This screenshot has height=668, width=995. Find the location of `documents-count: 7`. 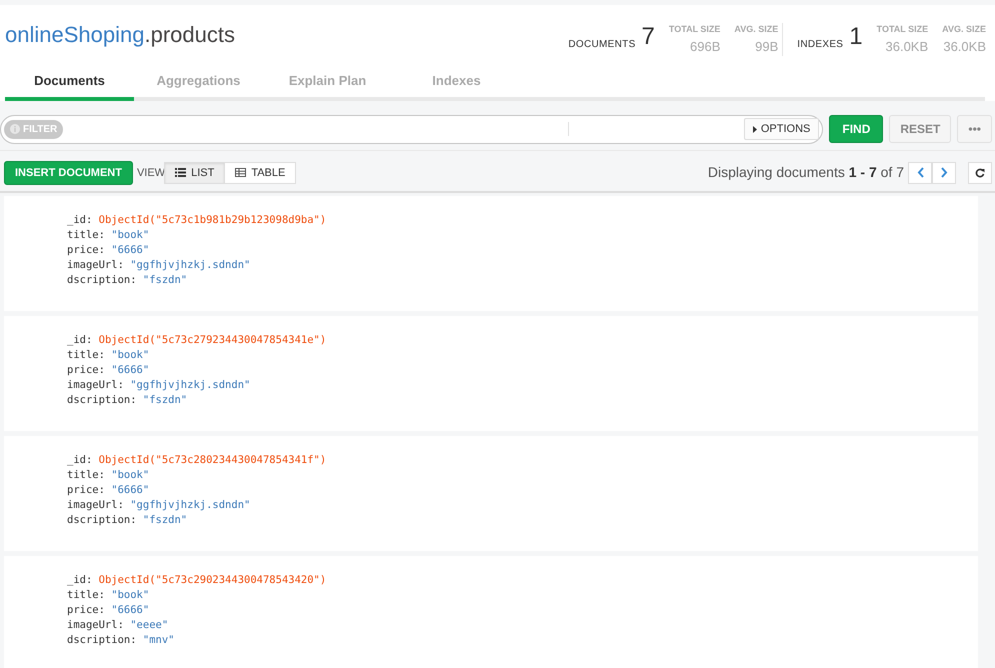

documents-count: 7 is located at coordinates (648, 37).